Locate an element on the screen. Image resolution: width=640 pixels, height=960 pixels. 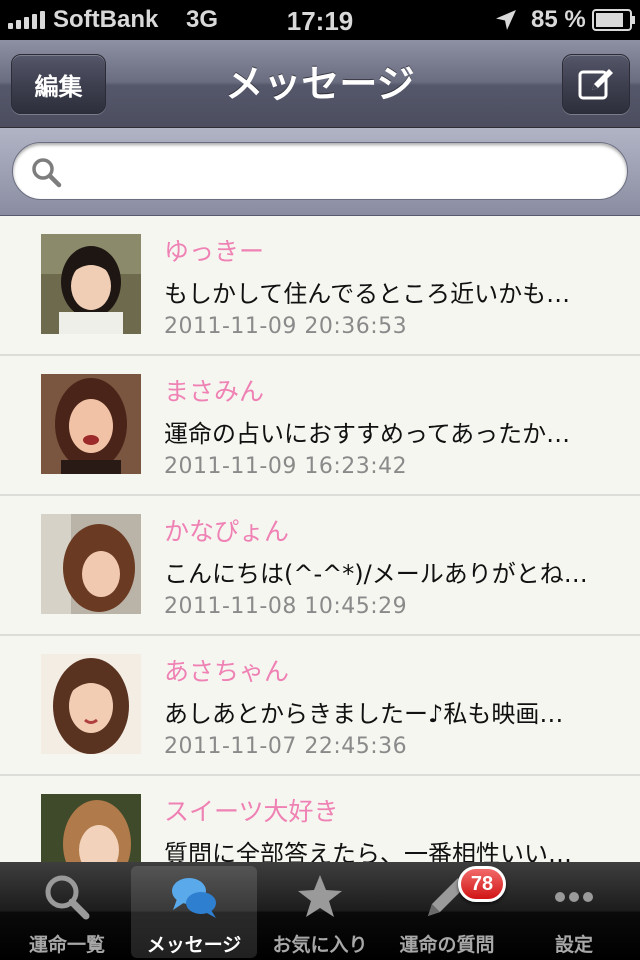
search-bar is located at coordinates (320, 172).